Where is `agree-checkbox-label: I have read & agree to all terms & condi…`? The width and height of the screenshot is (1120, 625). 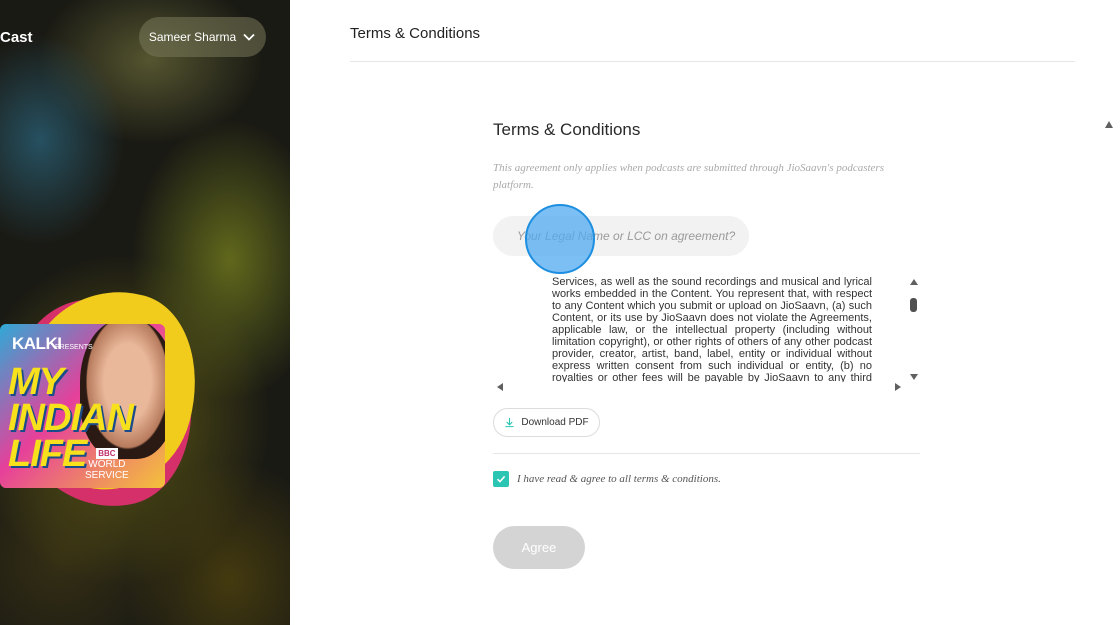 agree-checkbox-label: I have read & agree to all terms & condi… is located at coordinates (619, 479).